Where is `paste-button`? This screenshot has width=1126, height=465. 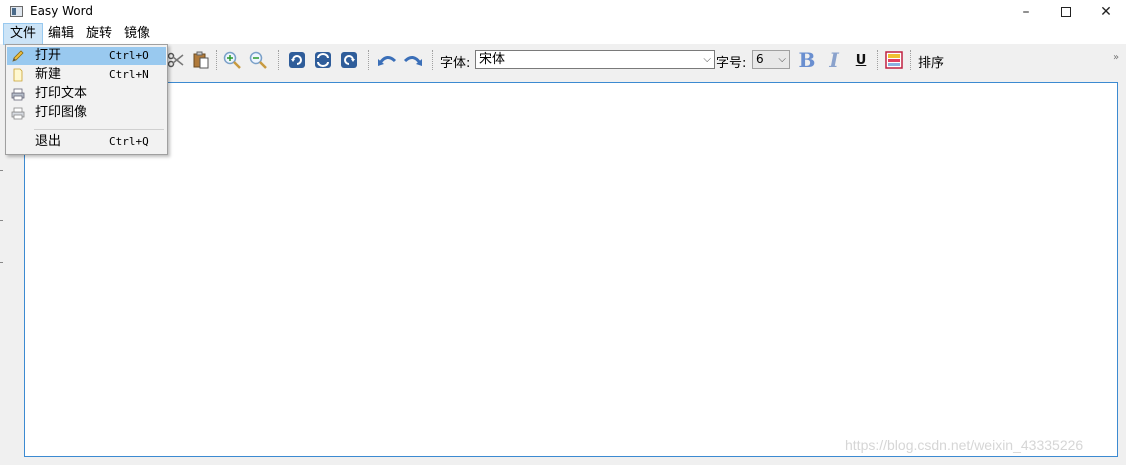 paste-button is located at coordinates (201, 60).